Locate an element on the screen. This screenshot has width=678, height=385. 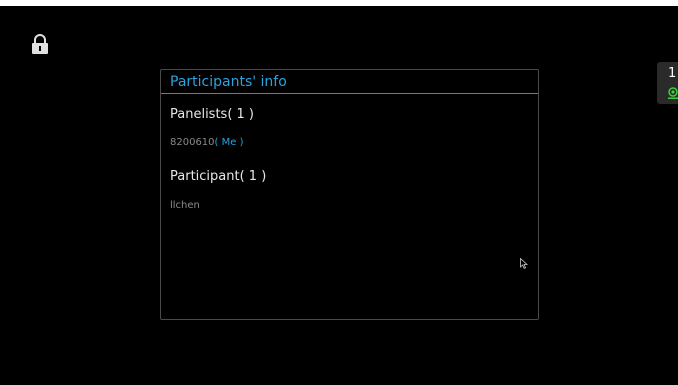
panelists-heading: Panelists( 1 ) is located at coordinates (212, 114).